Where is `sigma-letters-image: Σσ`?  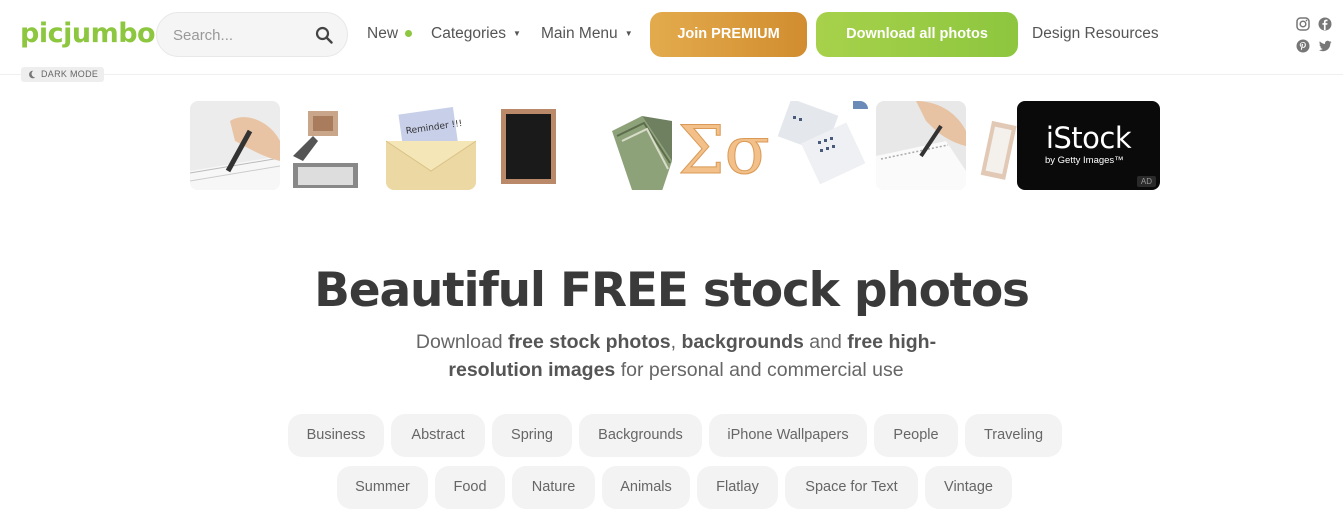 sigma-letters-image: Σσ is located at coordinates (725, 145).